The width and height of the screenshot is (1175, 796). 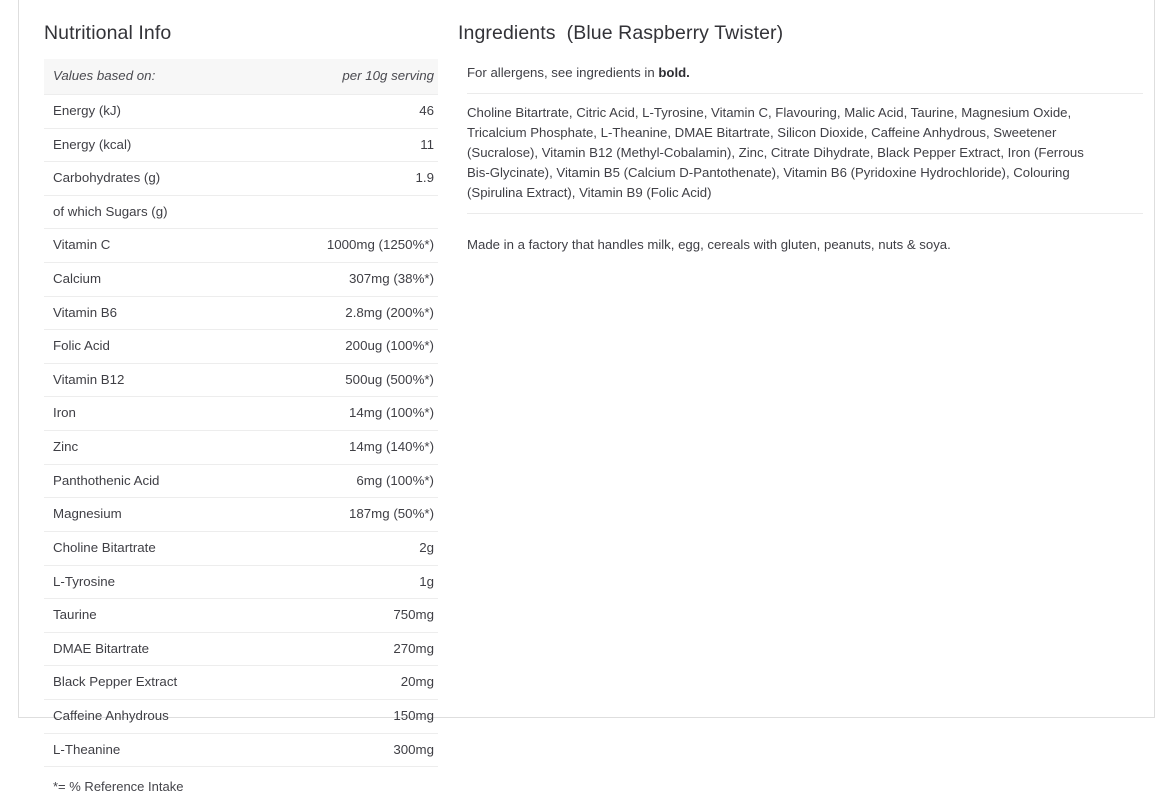 I want to click on ingredients-title: Ingredients (Blue Raspberry Twister), so click(x=800, y=33).